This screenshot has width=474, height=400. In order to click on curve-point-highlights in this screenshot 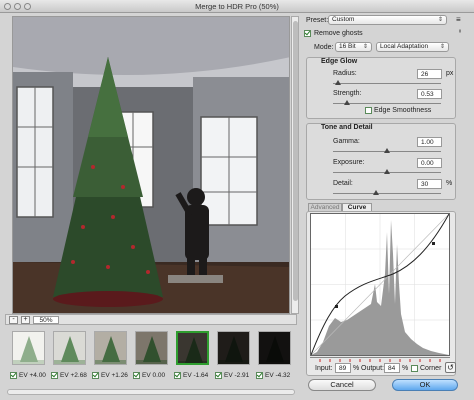, I will do `click(433, 243)`.